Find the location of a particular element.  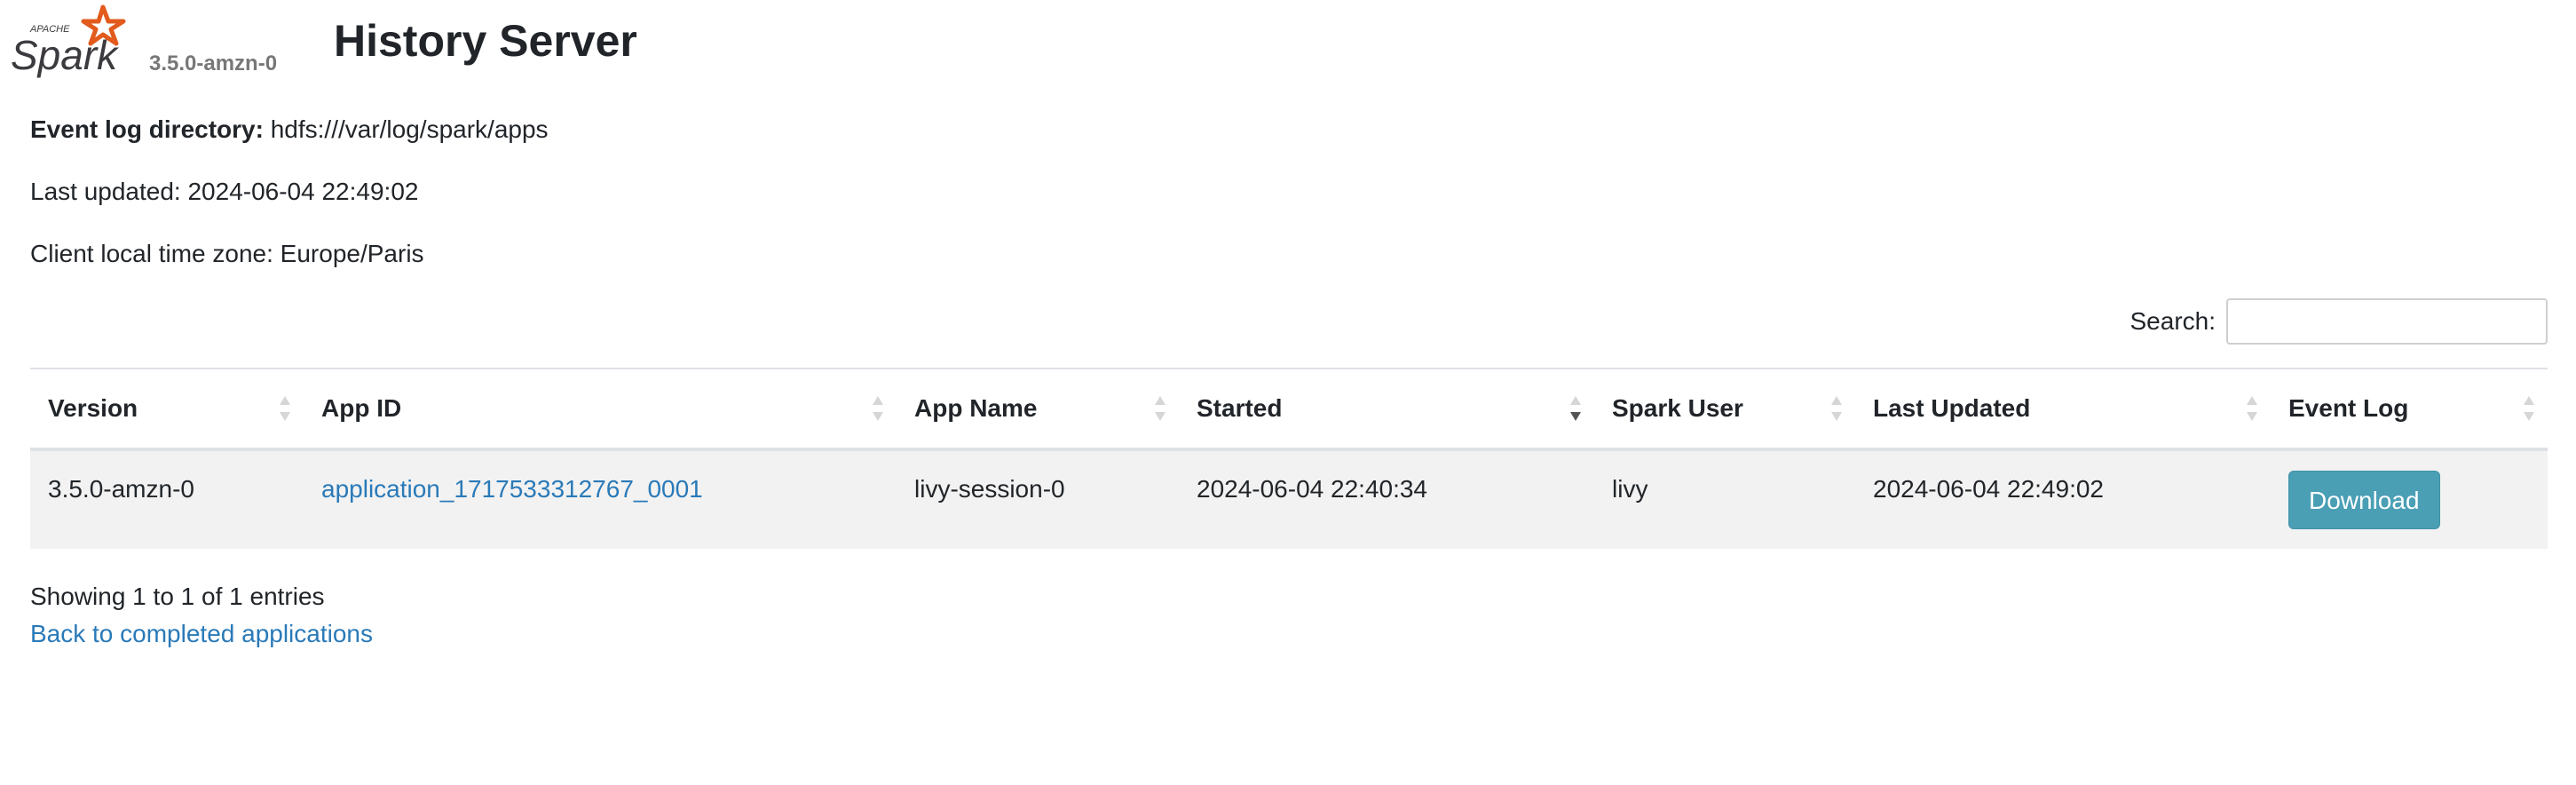

app-id-link: application_1717533312767_0001 is located at coordinates (512, 489).